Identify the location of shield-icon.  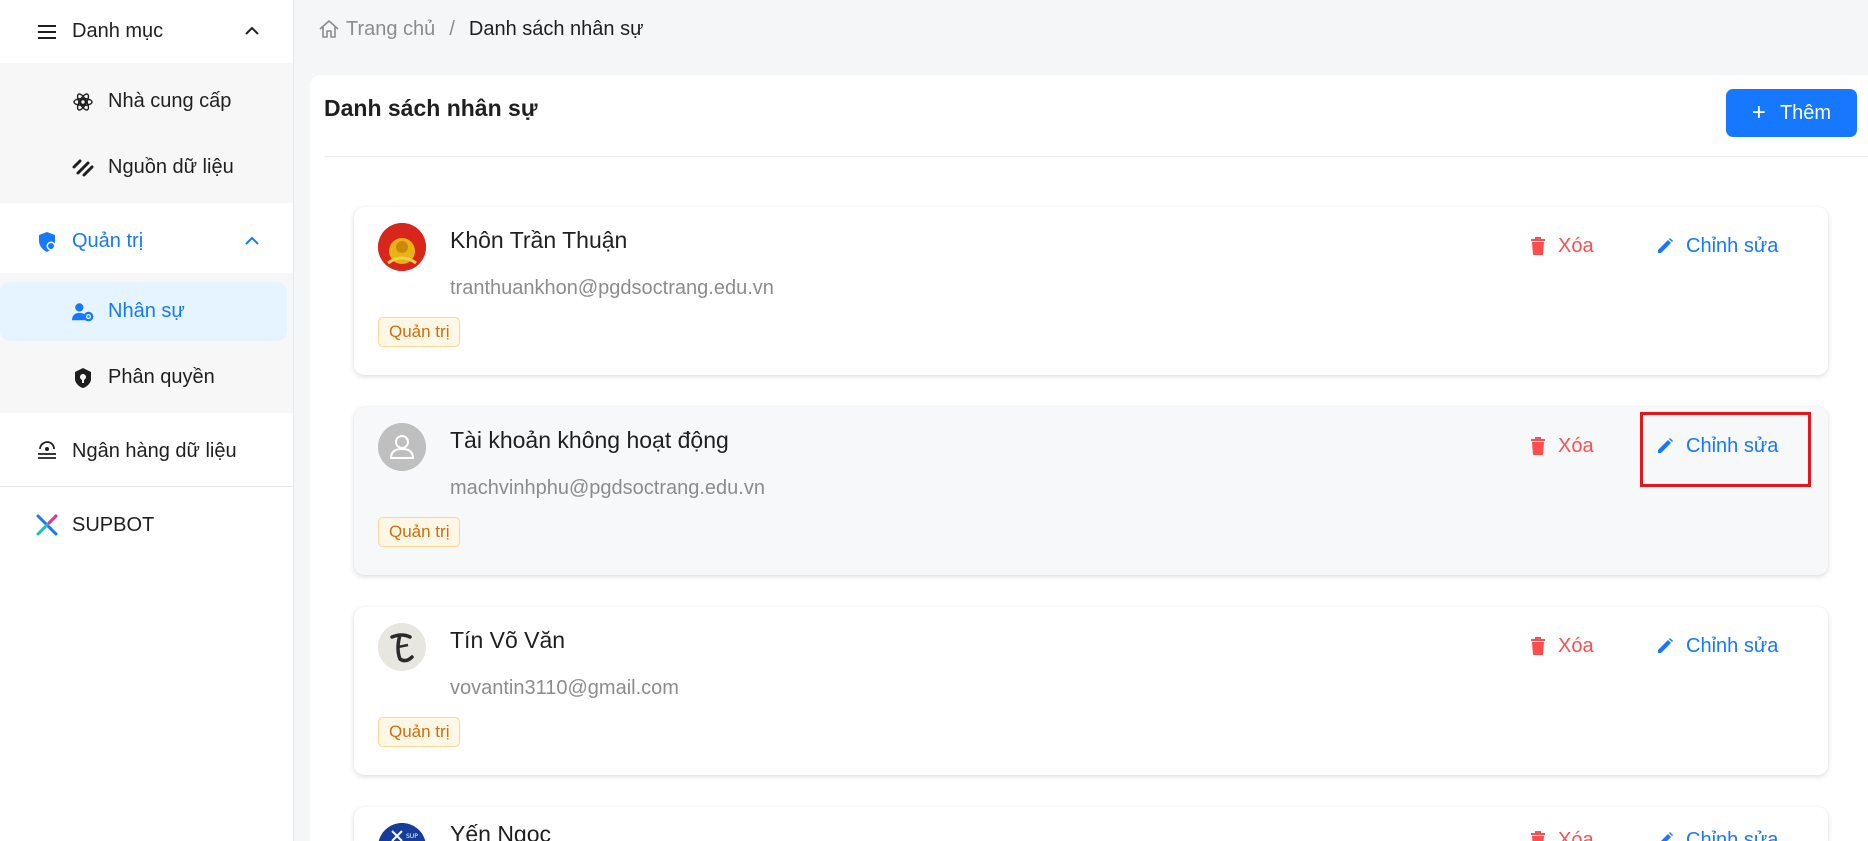
(47, 242).